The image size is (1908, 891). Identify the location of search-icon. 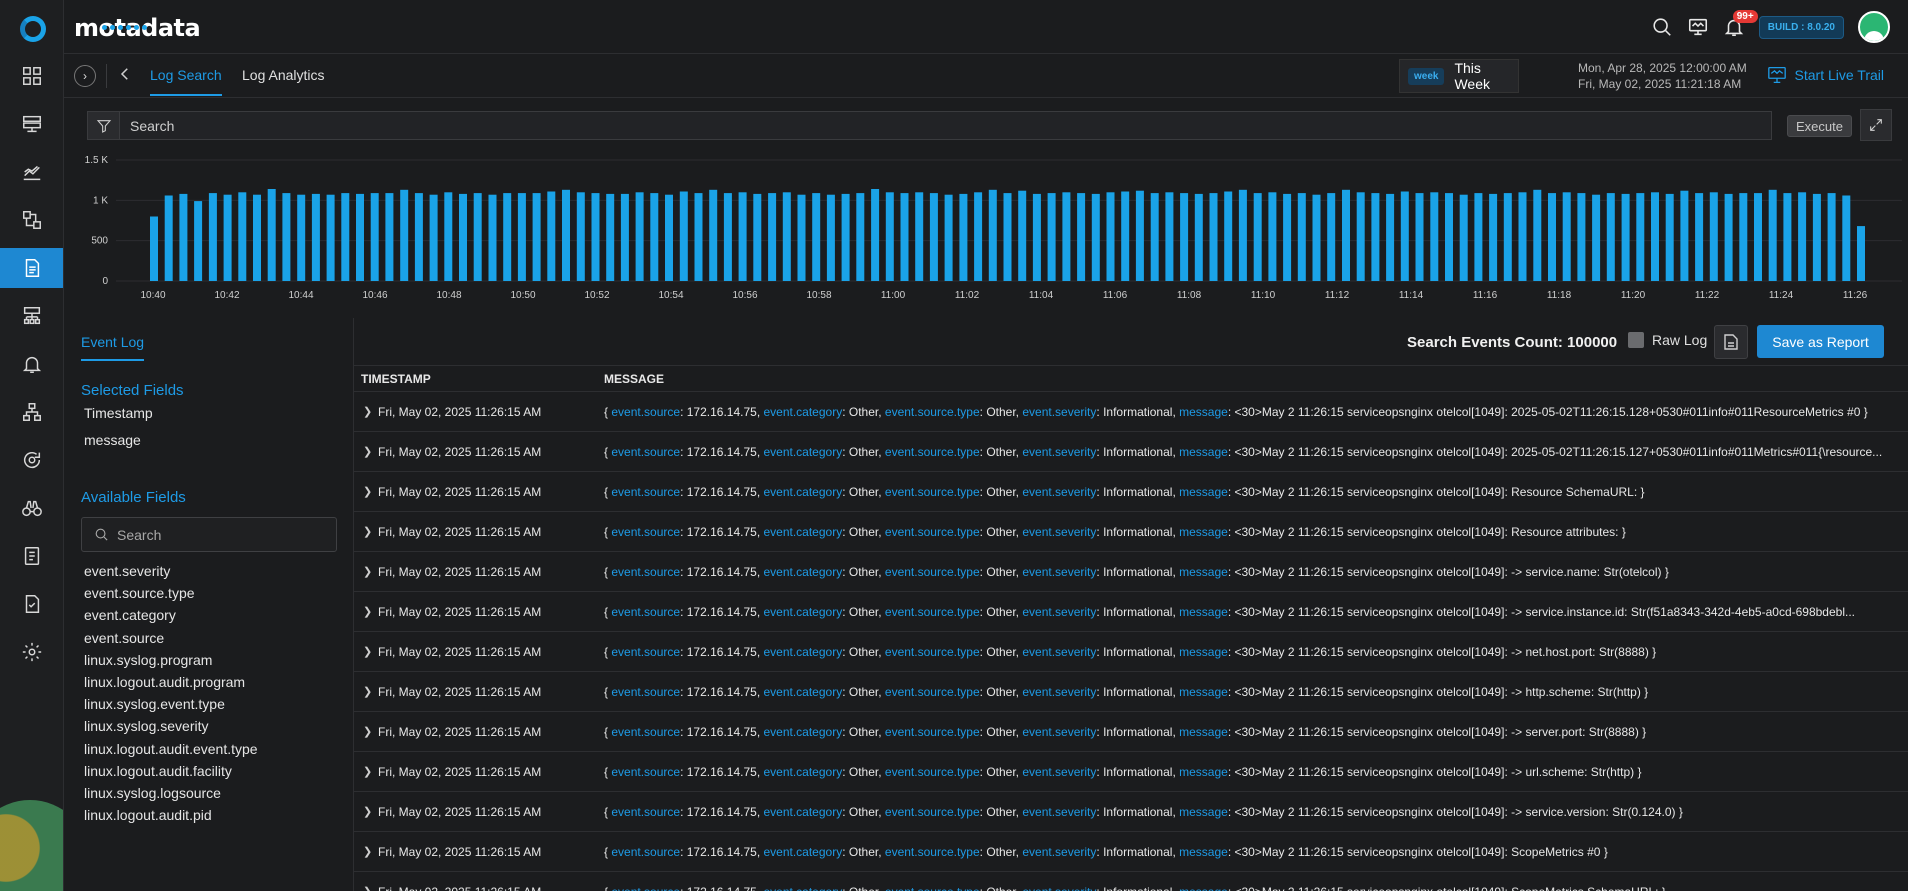
(1662, 27).